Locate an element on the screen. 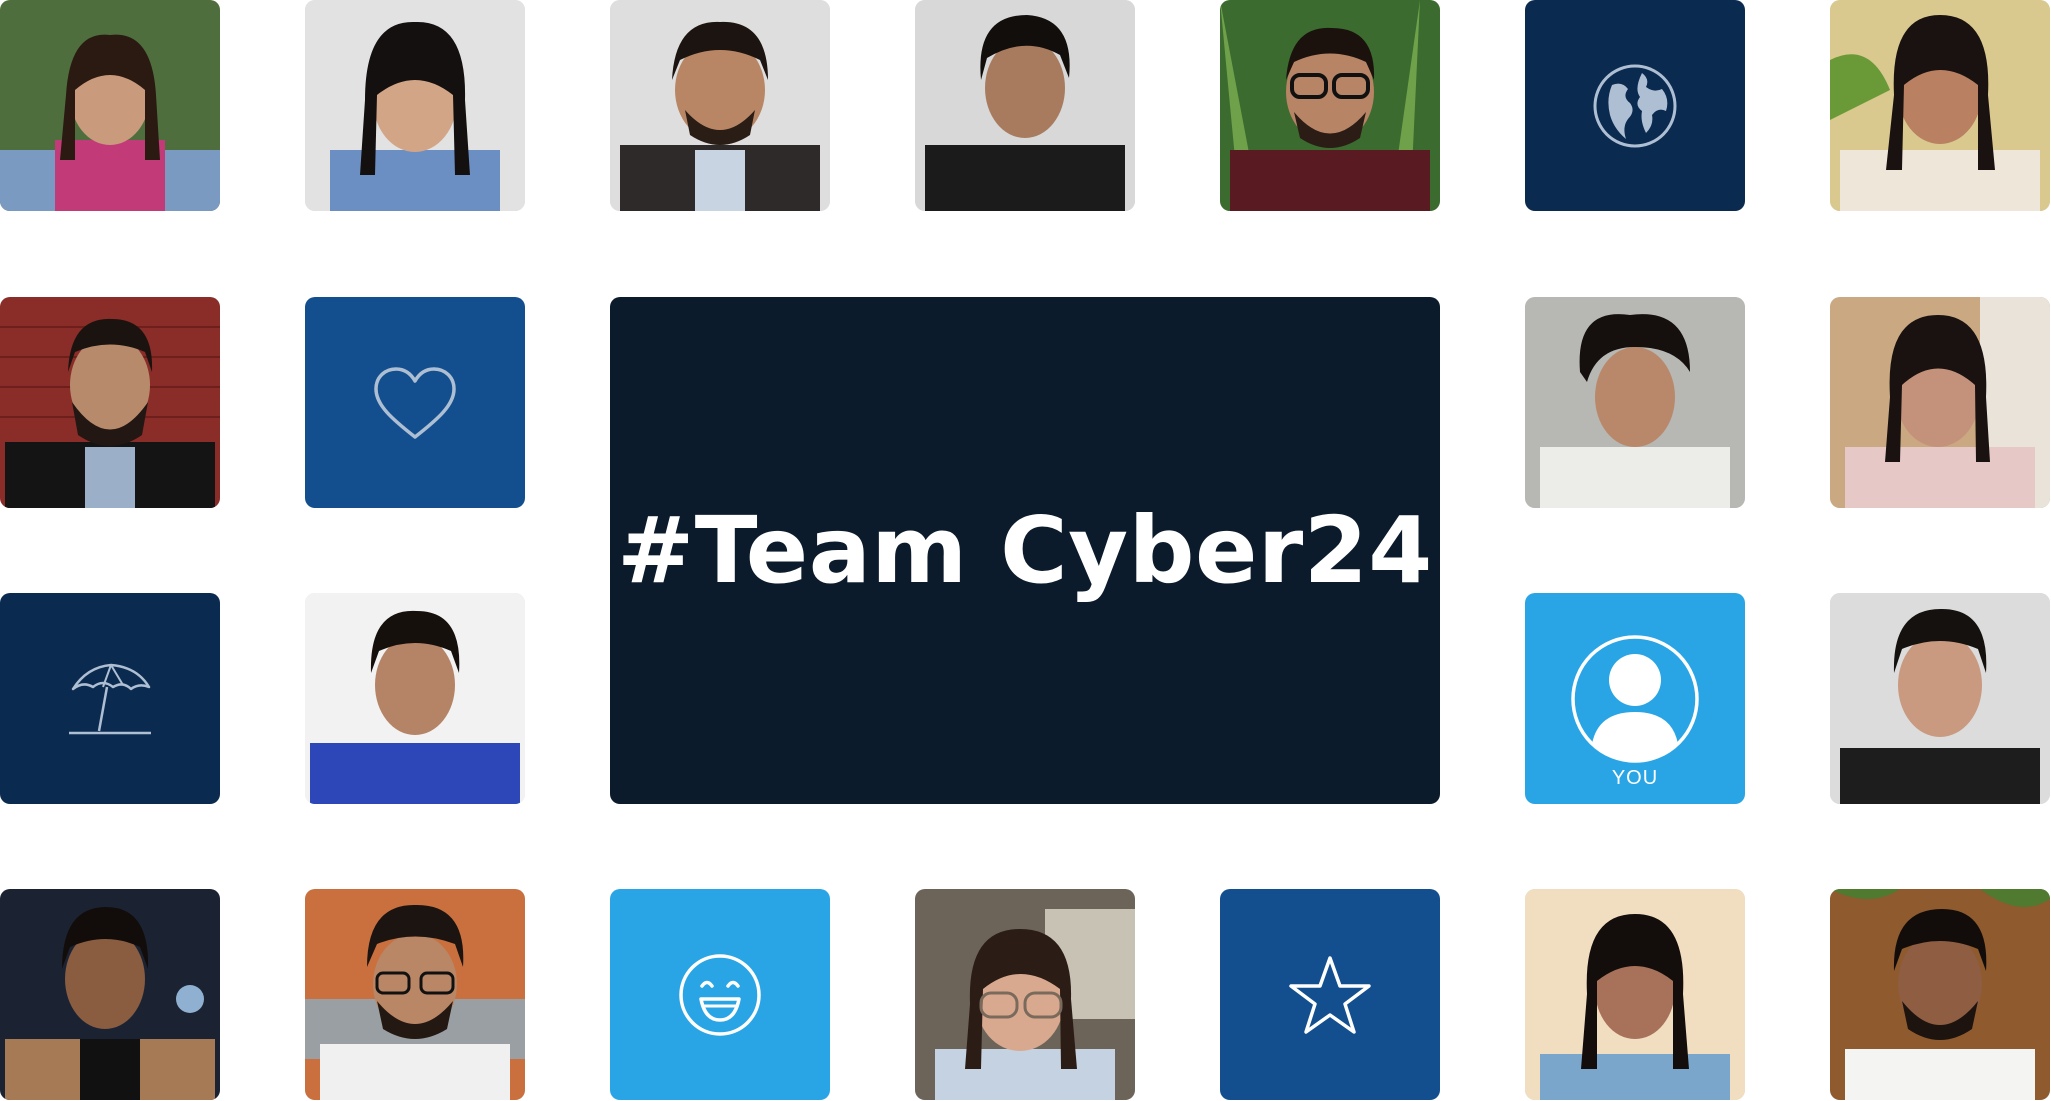 Image resolution: width=2051 pixels, height=1101 pixels. globe-tile is located at coordinates (1635, 105).